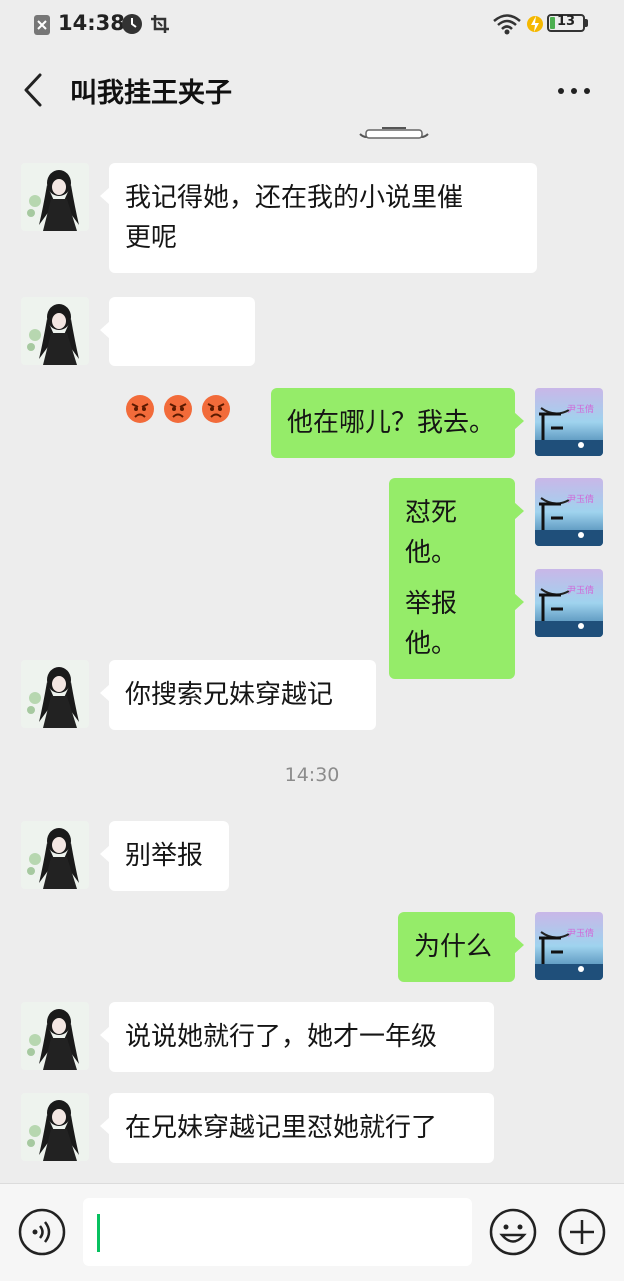  I want to click on message-bubble-incoming: 说说她就行了，她才一年级, so click(297, 1037).